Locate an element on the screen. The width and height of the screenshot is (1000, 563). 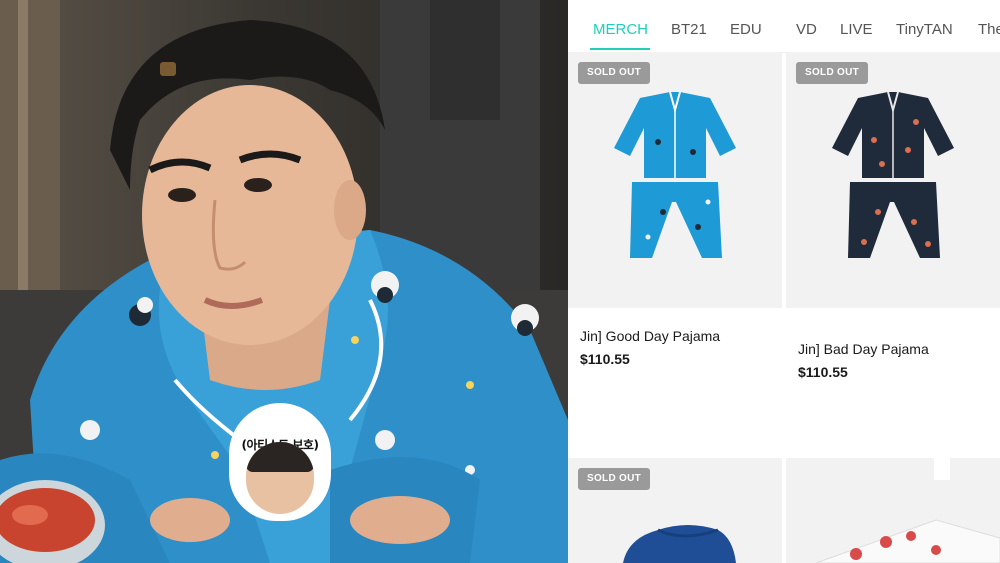
artist-protection-sticker: (아티스트 보호) is located at coordinates (280, 462).